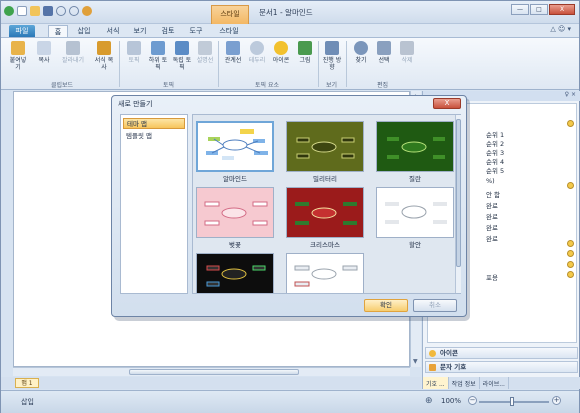 The height and width of the screenshot is (413, 580). I want to click on window-controls: — □ X, so click(543, 9).